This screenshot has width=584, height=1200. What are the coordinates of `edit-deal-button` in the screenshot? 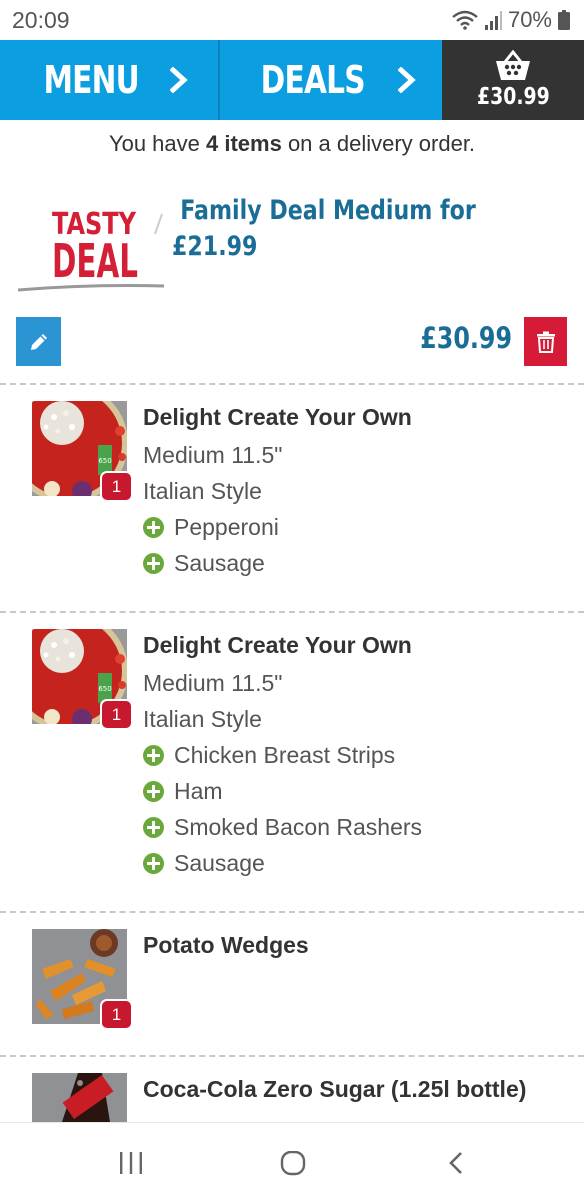 It's located at (38, 341).